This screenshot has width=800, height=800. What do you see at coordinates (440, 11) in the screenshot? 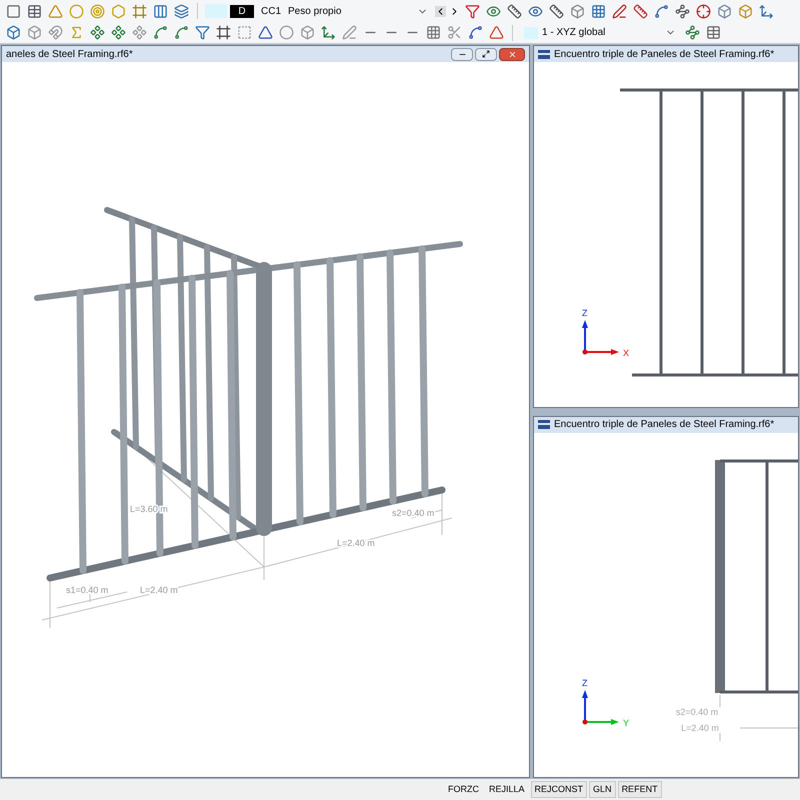
I see `previous-icon` at bounding box center [440, 11].